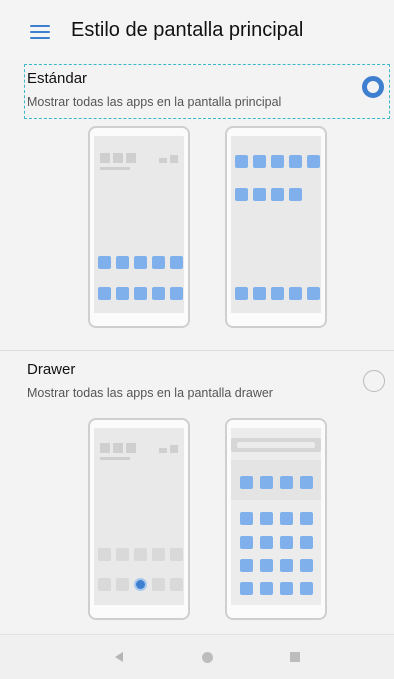  I want to click on option-drawer-radio, so click(374, 381).